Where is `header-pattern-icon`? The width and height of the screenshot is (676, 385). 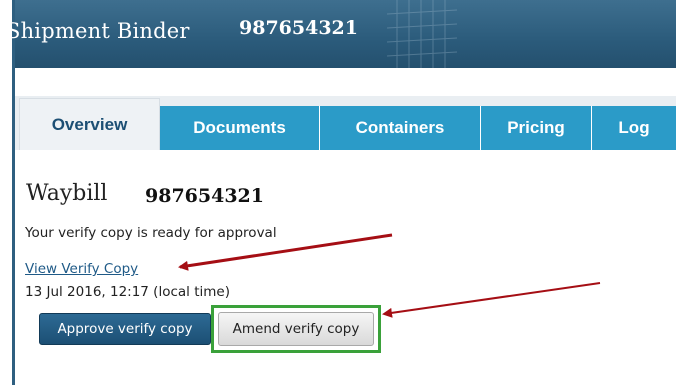 header-pattern-icon is located at coordinates (422, 34).